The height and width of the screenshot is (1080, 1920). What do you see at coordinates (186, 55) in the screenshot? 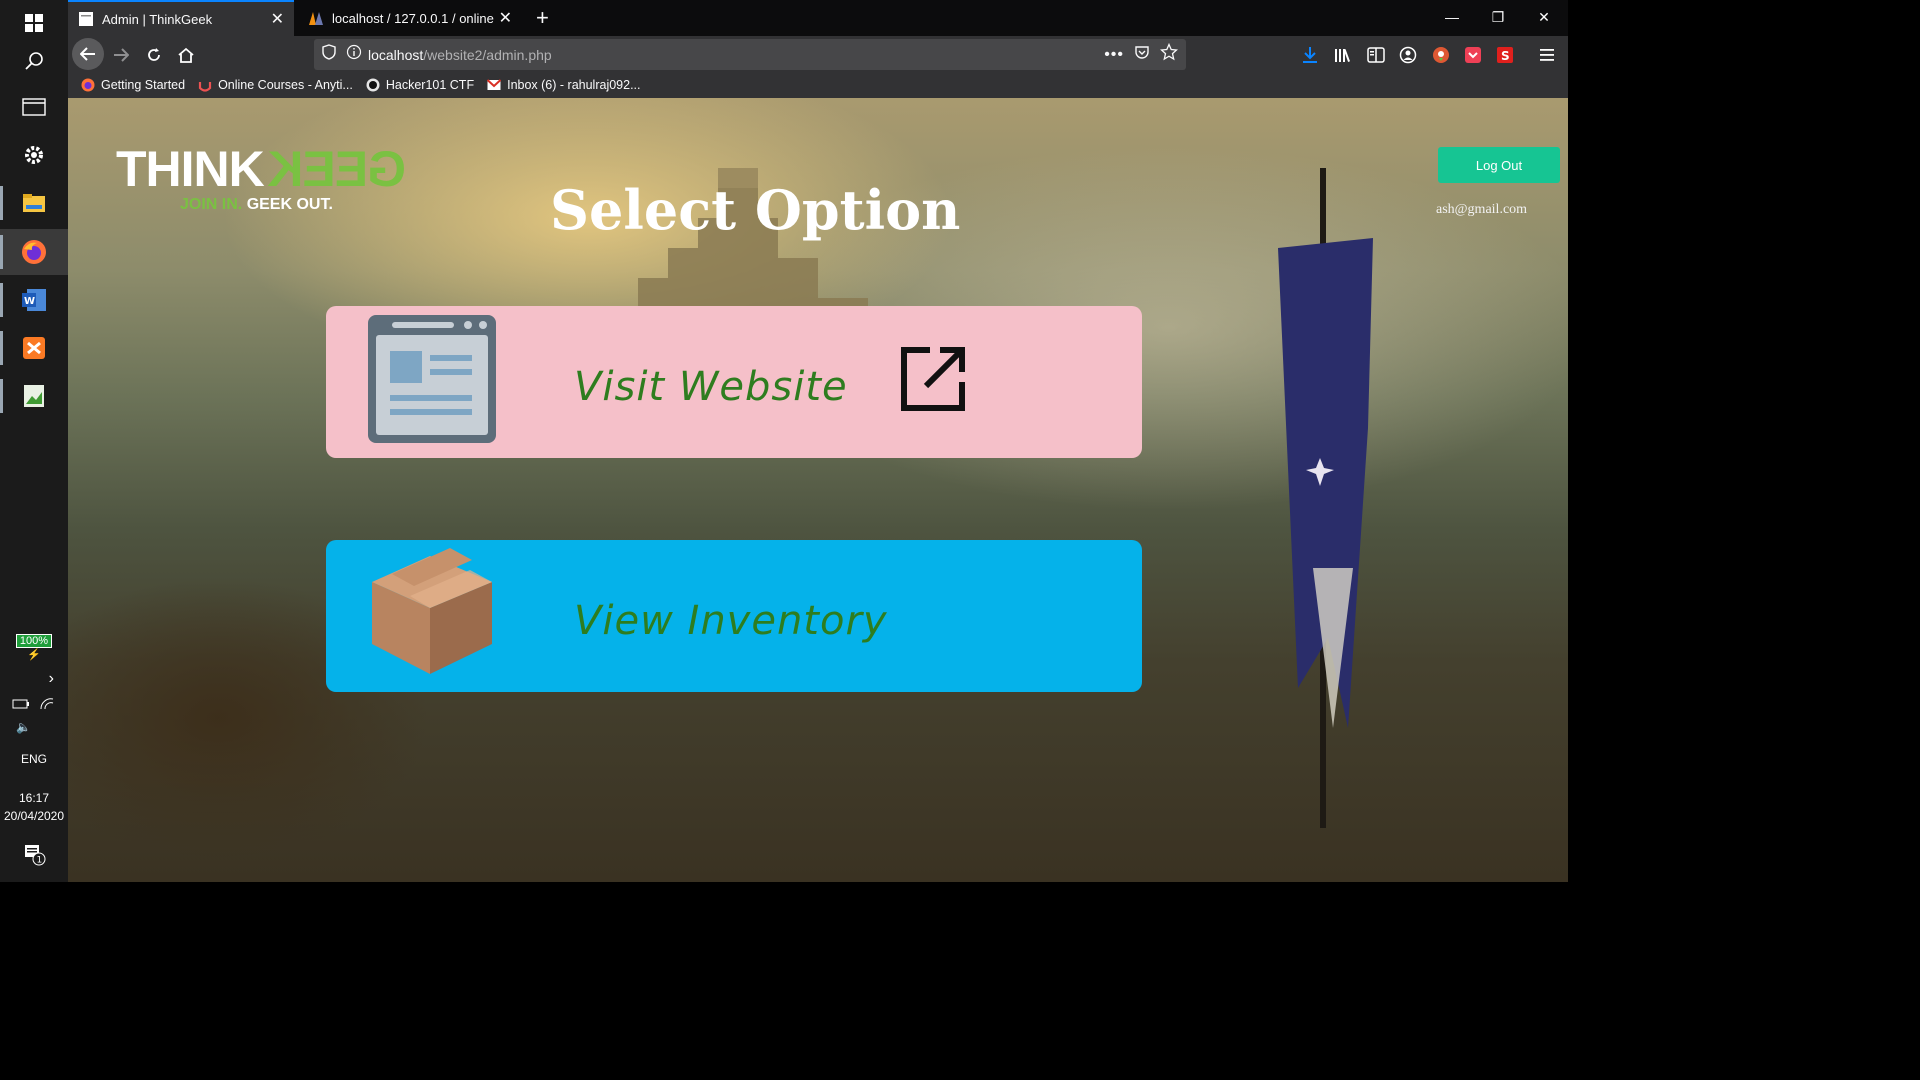
I see `home-icon` at bounding box center [186, 55].